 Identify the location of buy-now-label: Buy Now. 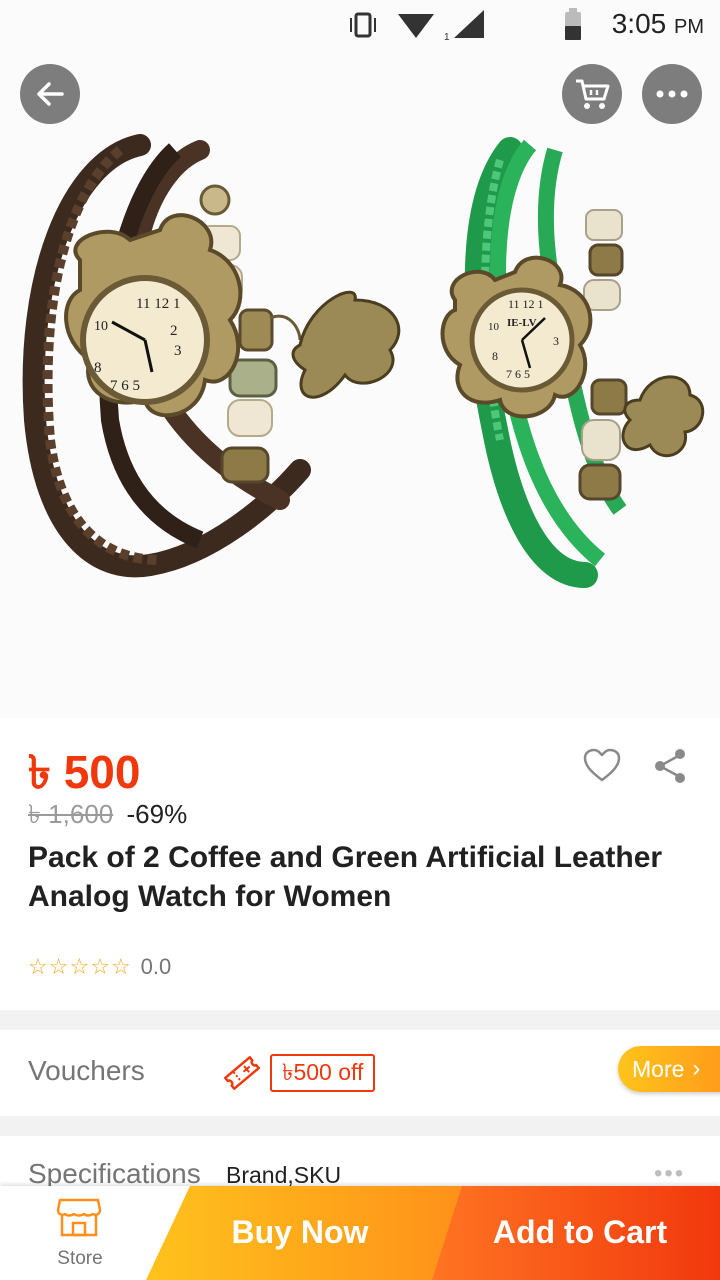
(300, 1232).